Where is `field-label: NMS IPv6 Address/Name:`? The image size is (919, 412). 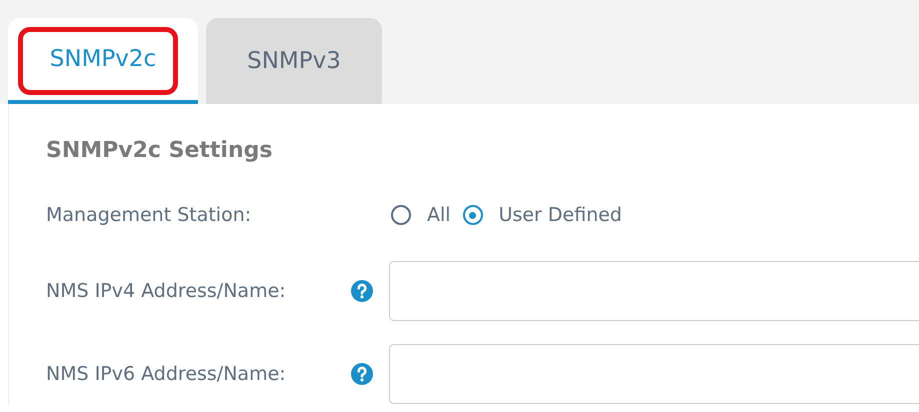
field-label: NMS IPv6 Address/Name: is located at coordinates (166, 373).